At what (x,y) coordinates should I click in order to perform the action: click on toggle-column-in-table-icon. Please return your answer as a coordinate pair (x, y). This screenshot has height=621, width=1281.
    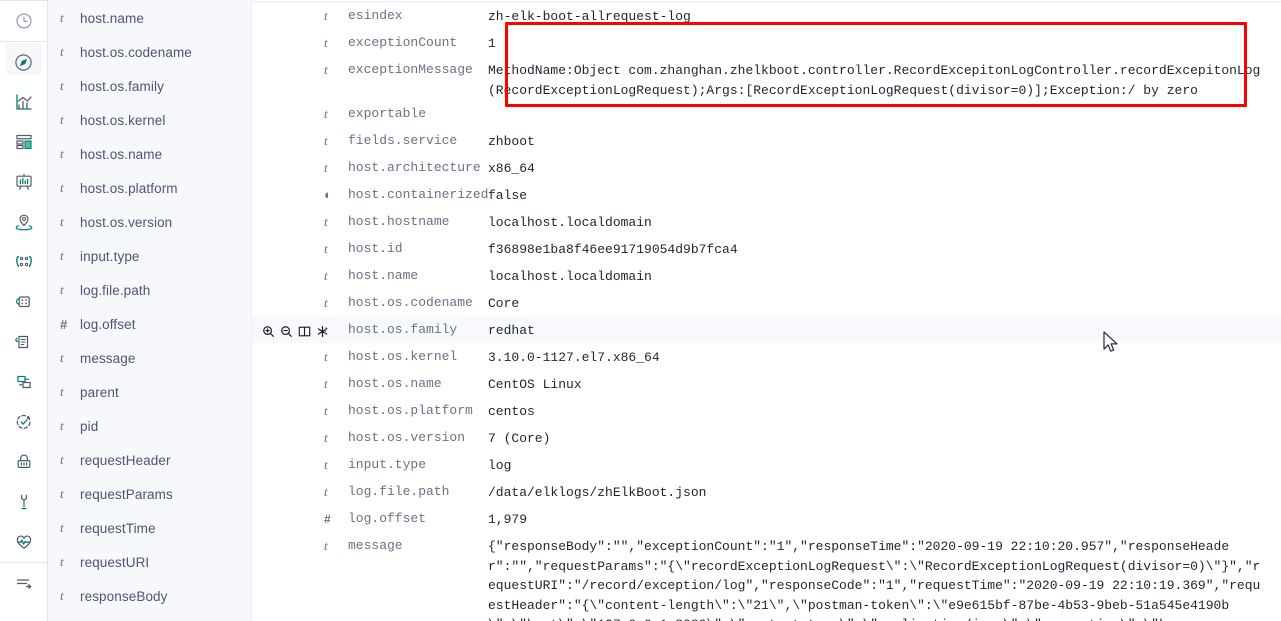
    Looking at the image, I should click on (304, 331).